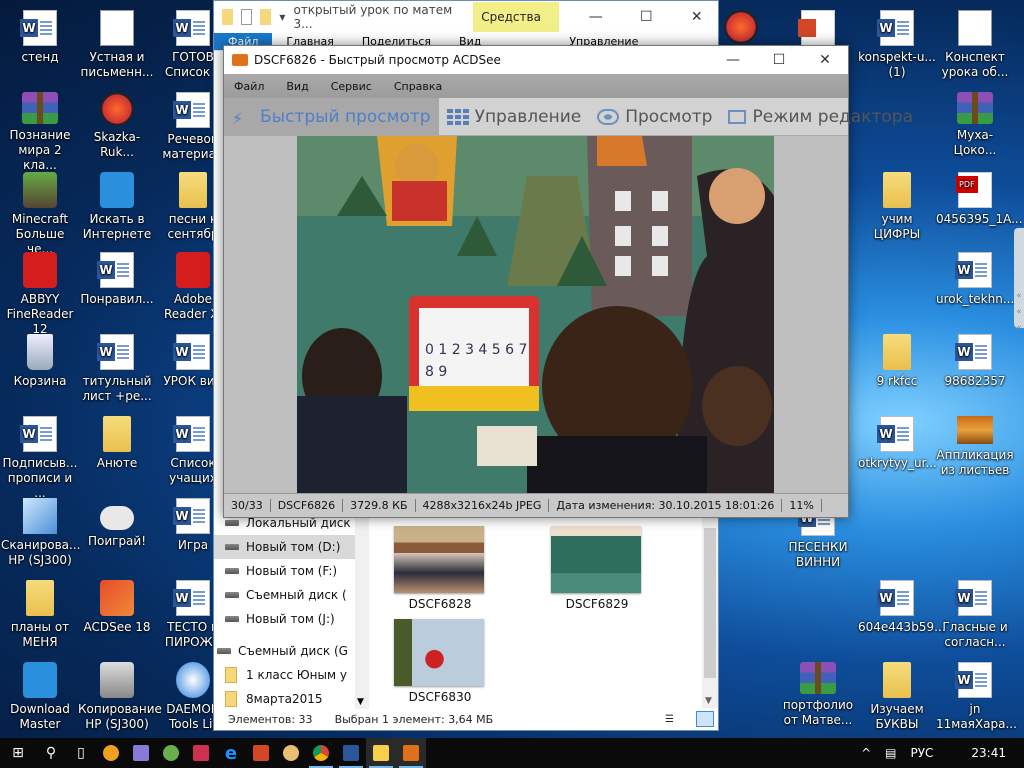 The height and width of the screenshot is (768, 1024). What do you see at coordinates (117, 523) in the screenshot?
I see `desktop-icon: Поиграй!` at bounding box center [117, 523].